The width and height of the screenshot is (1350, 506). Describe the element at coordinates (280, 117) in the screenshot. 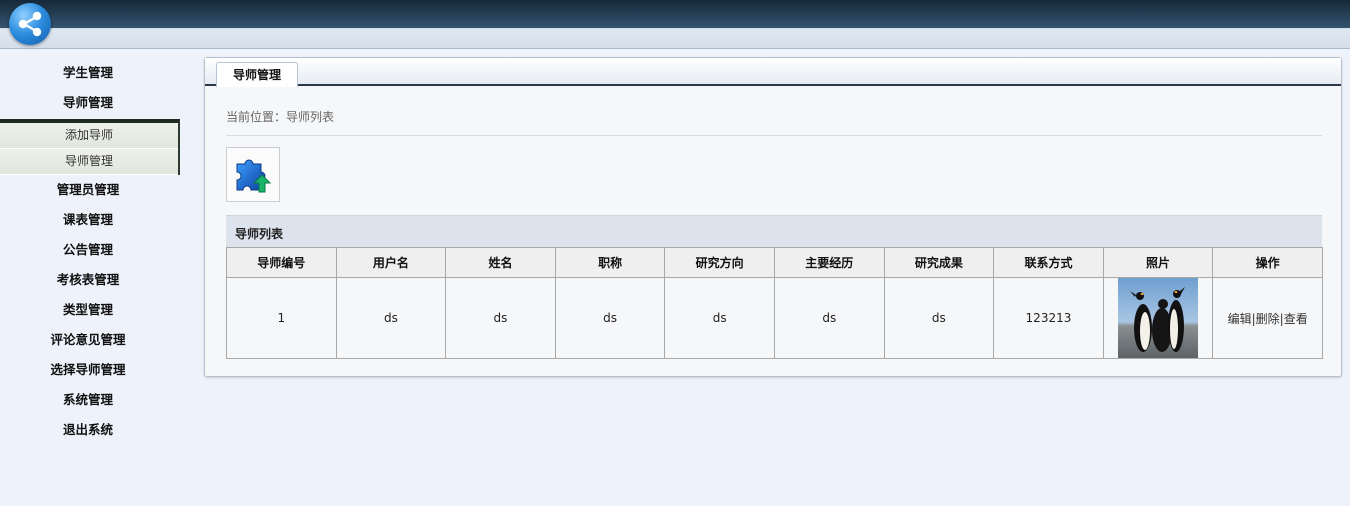

I see `breadcrumb: 当前位置：导师列表` at that location.